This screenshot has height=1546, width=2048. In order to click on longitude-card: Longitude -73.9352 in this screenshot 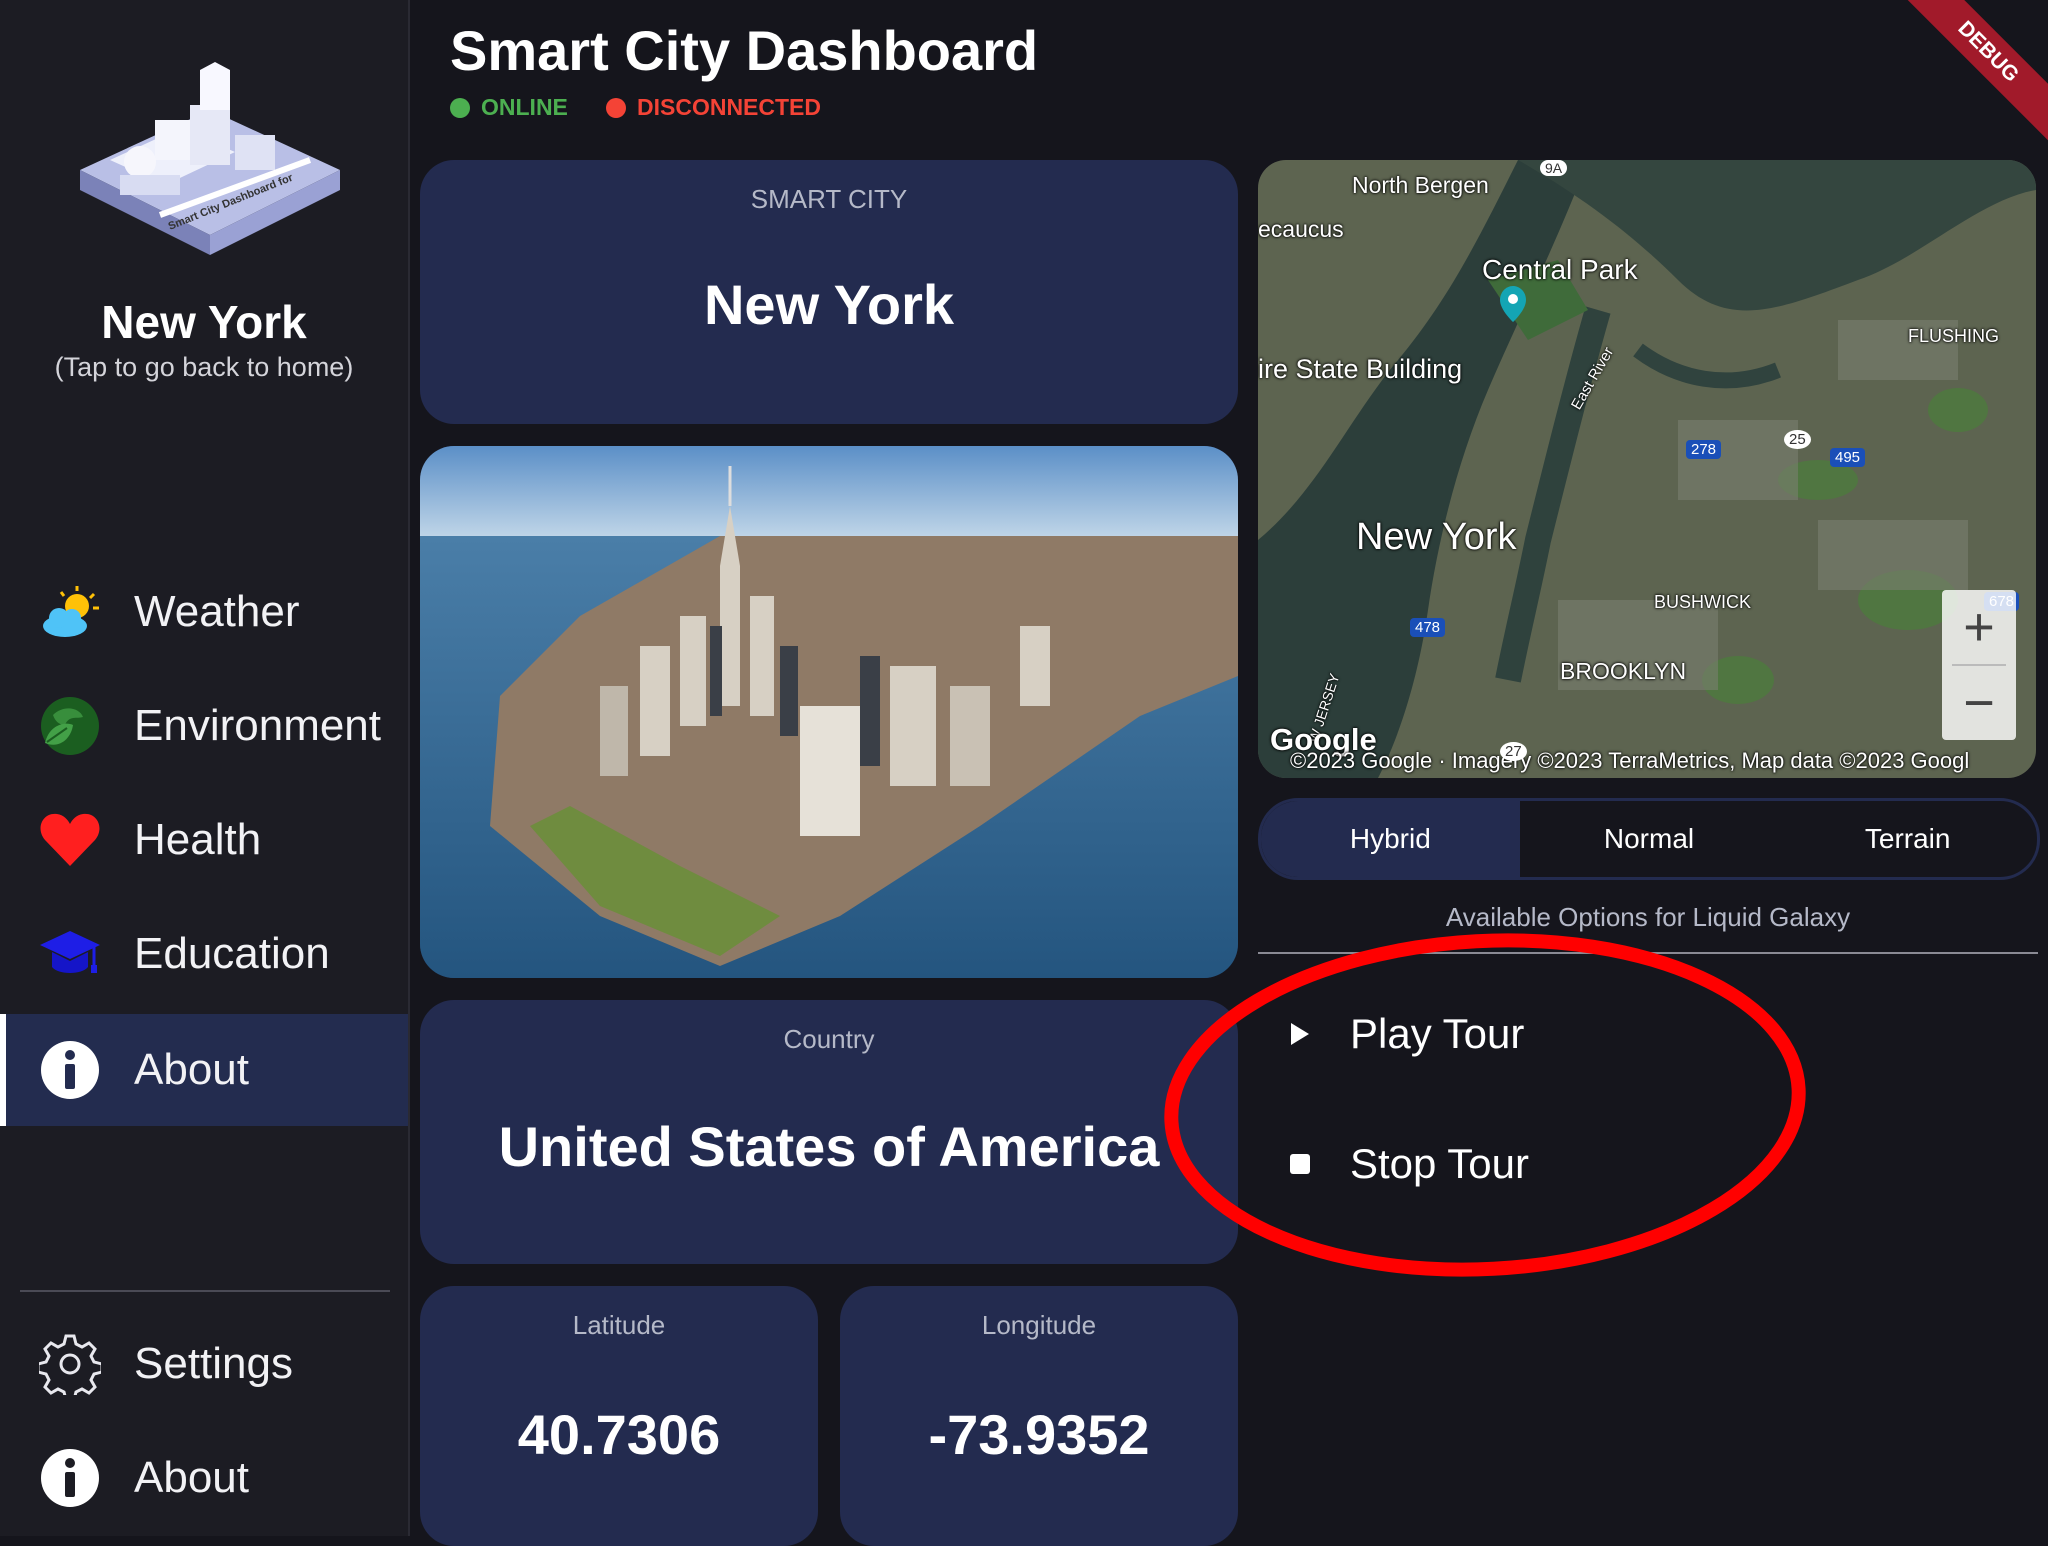, I will do `click(1039, 1416)`.